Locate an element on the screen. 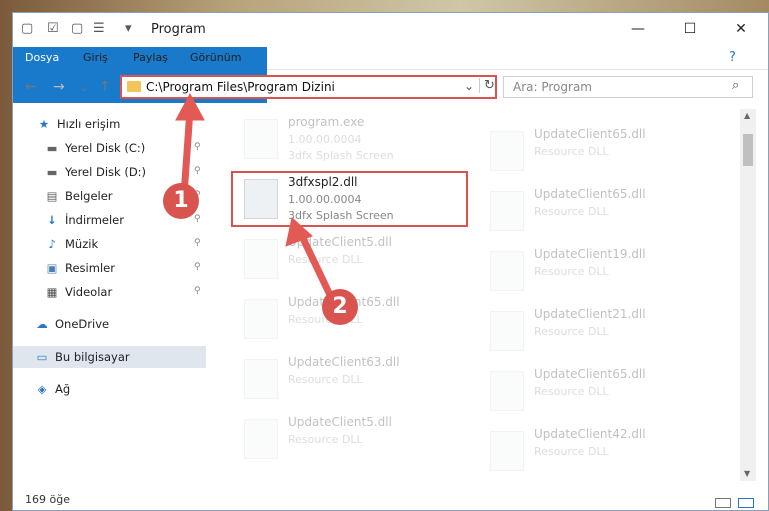 The height and width of the screenshot is (511, 769). step-marker-2: 2 is located at coordinates (340, 307).